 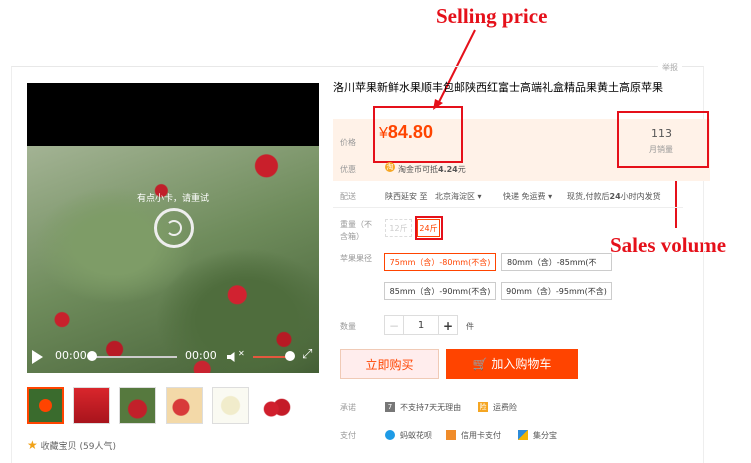 What do you see at coordinates (394, 325) in the screenshot?
I see `quantity-decrease-button: −` at bounding box center [394, 325].